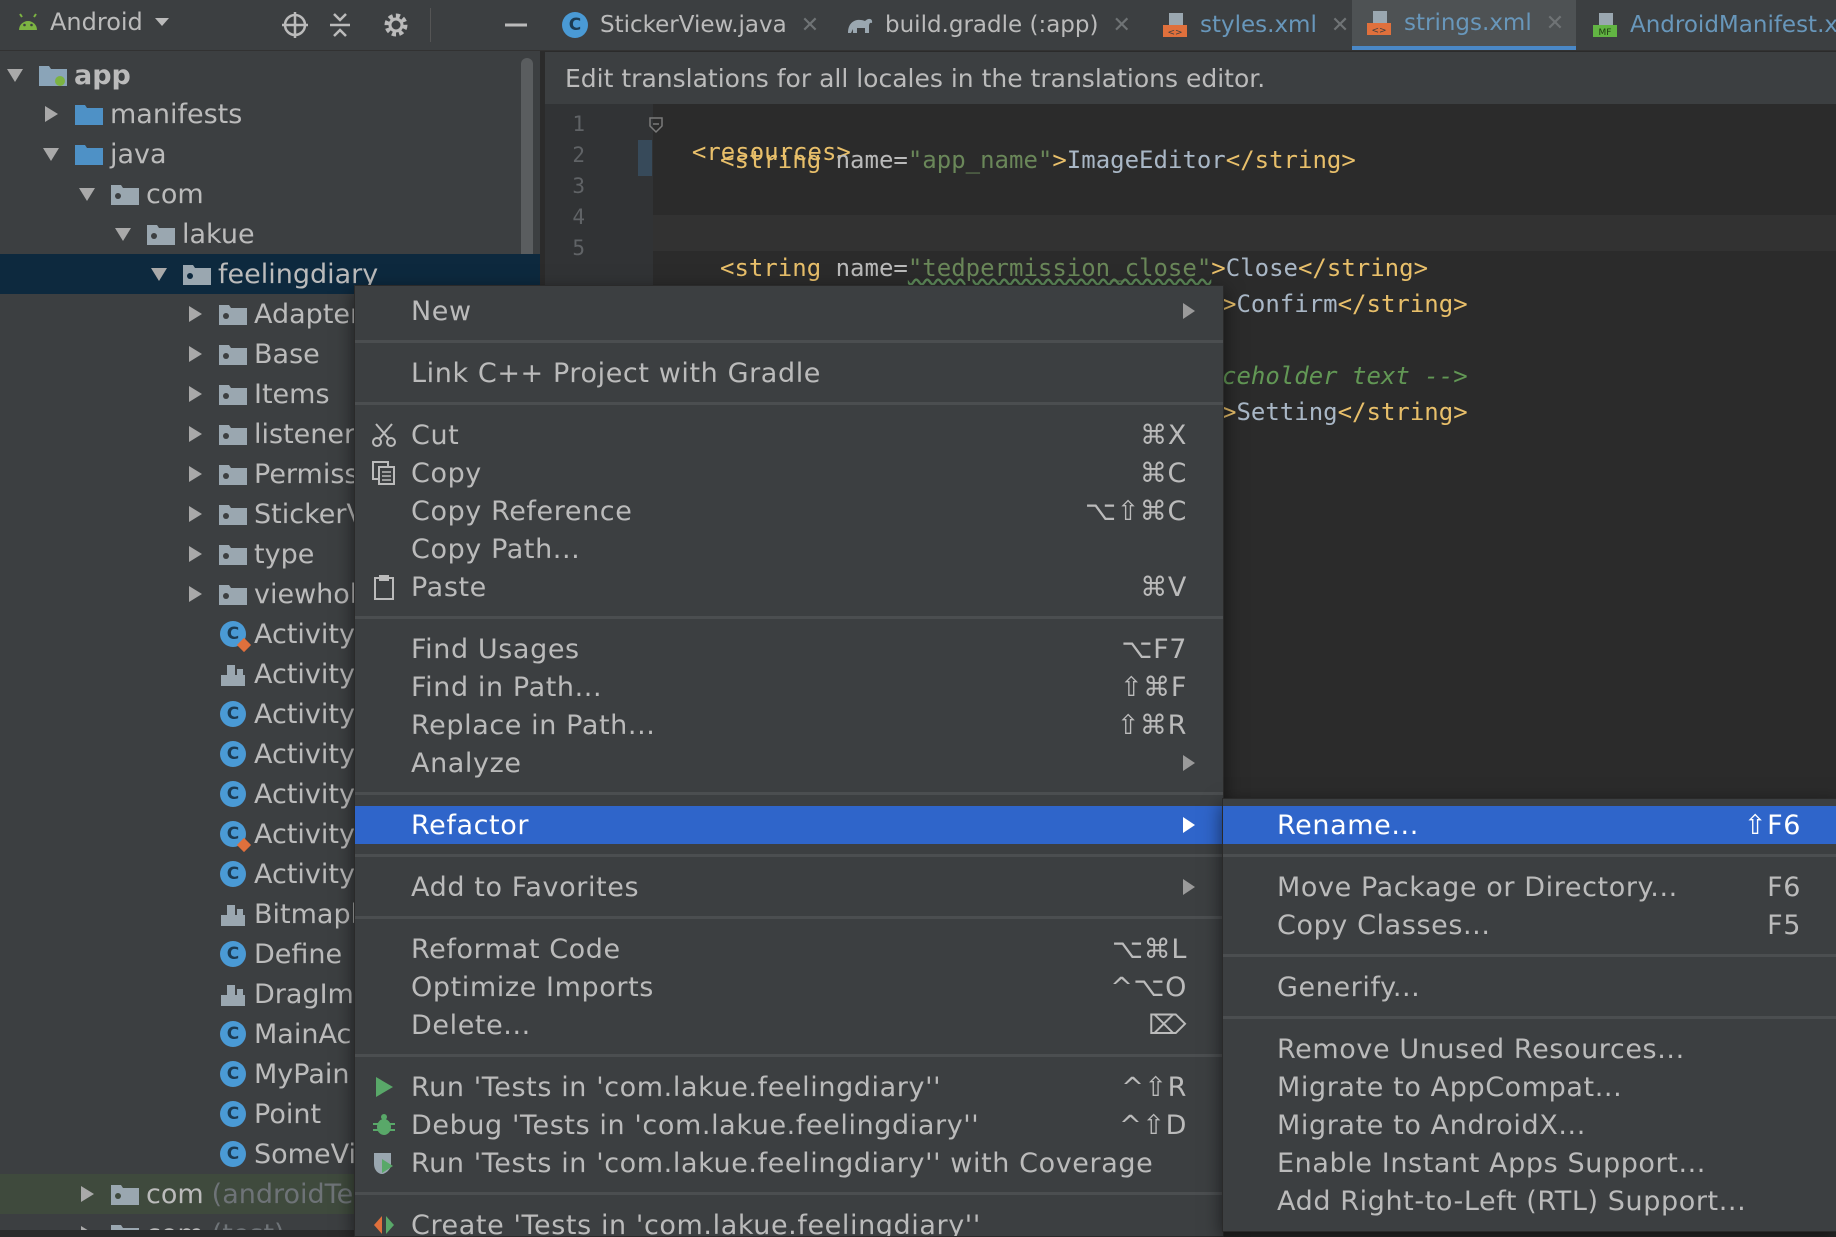 The width and height of the screenshot is (1836, 1237). What do you see at coordinates (233, 1074) in the screenshot?
I see `java-class-icon: C` at bounding box center [233, 1074].